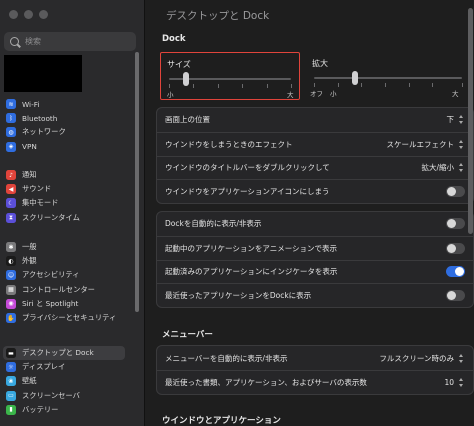  Describe the element at coordinates (315, 120) in the screenshot. I see `settings-row: 画面上の位置 下` at that location.